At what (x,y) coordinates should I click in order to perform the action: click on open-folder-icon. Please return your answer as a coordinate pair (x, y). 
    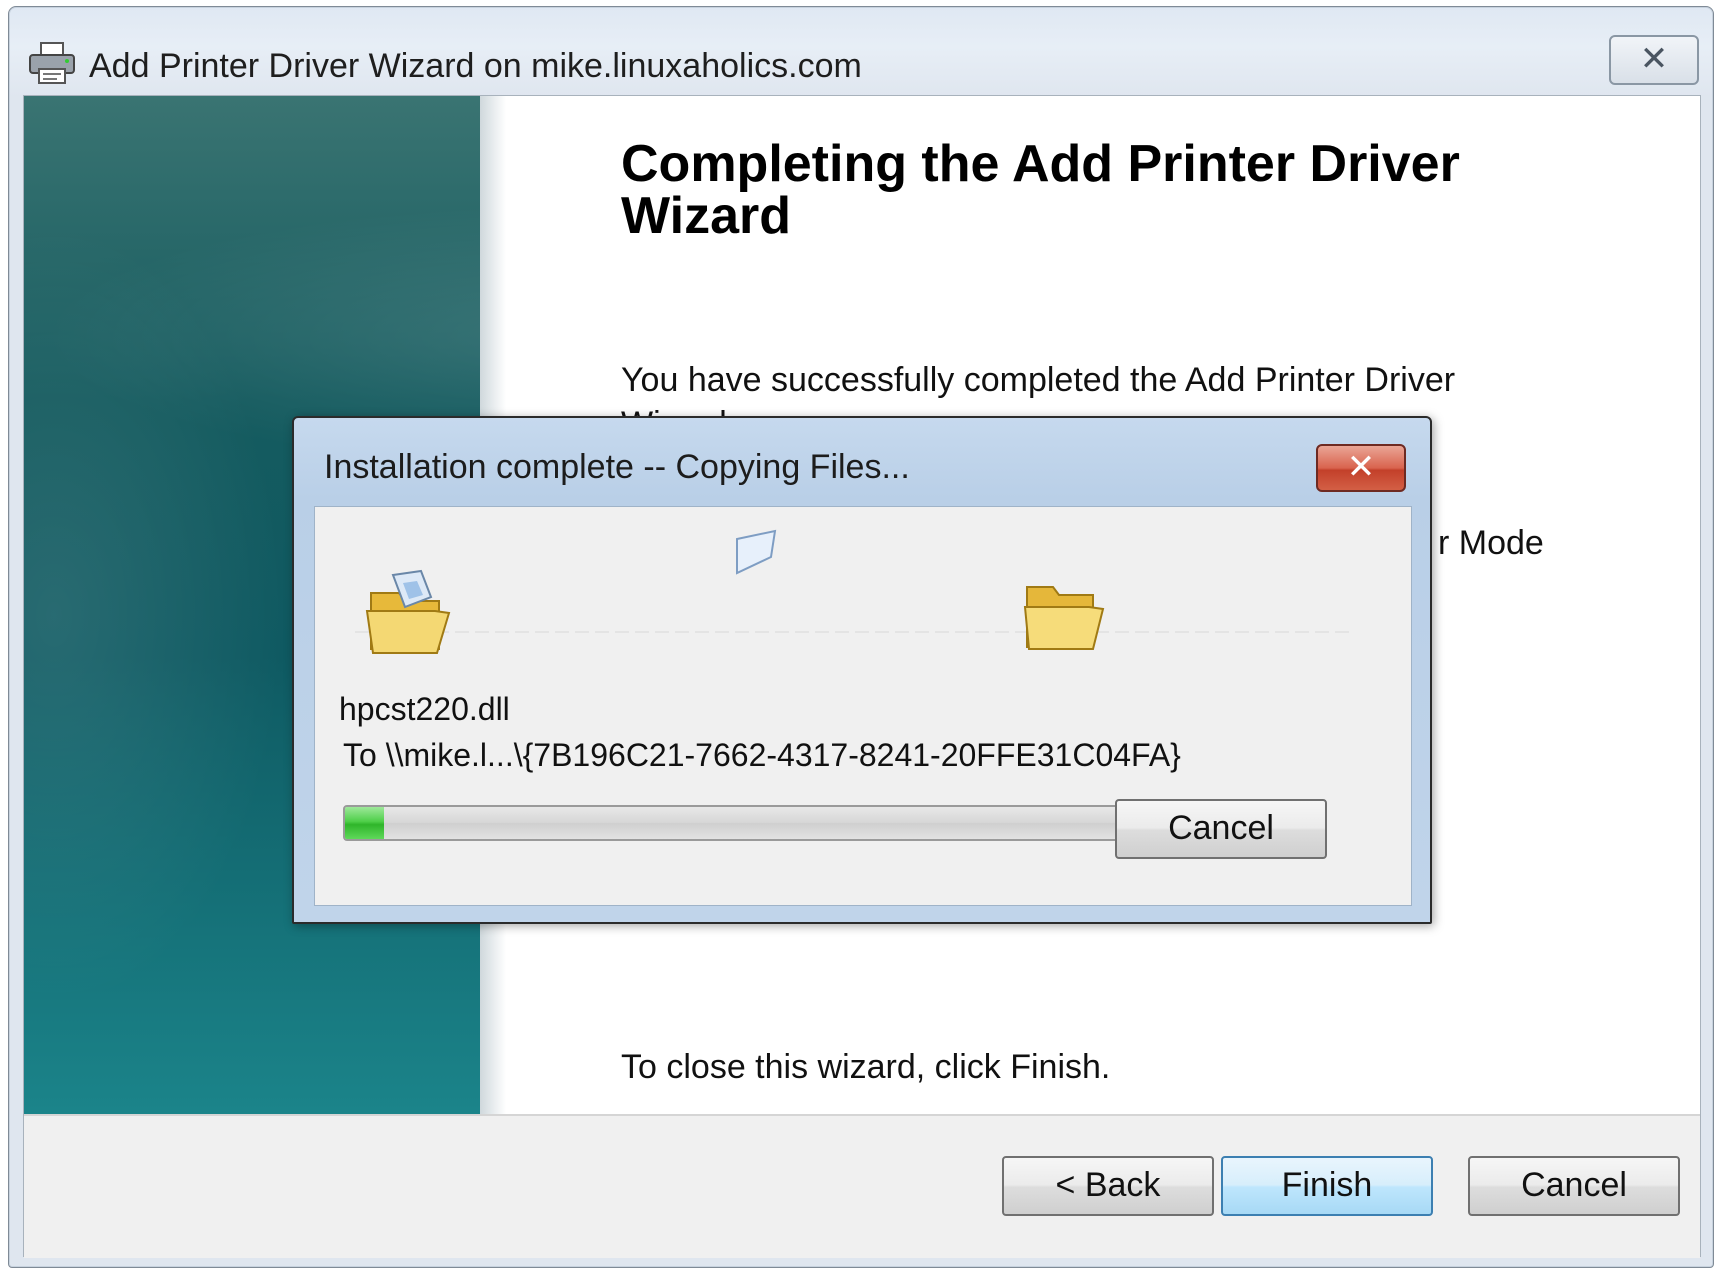
    Looking at the image, I should click on (408, 611).